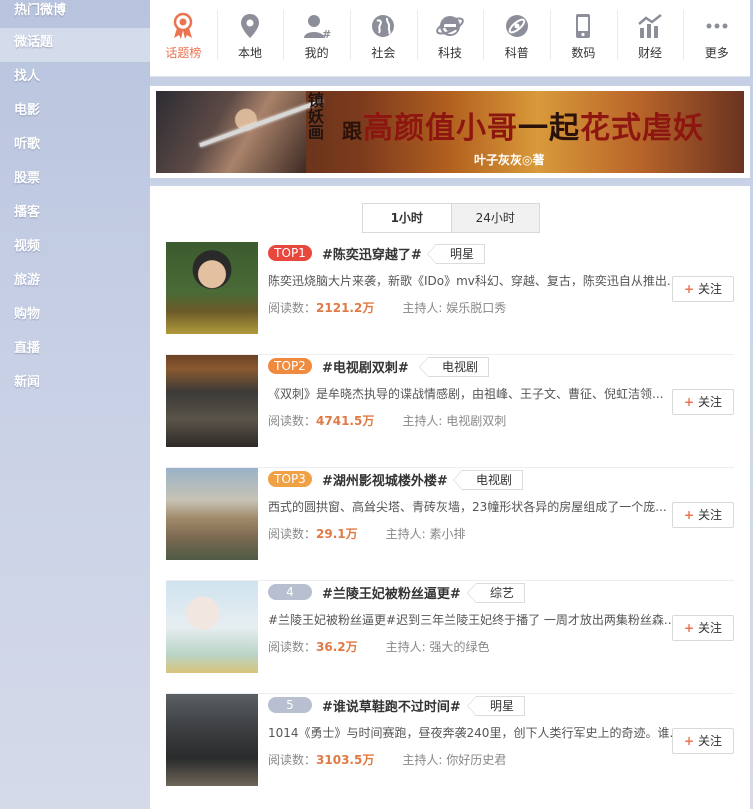 Image resolution: width=753 pixels, height=809 pixels. What do you see at coordinates (75, 181) in the screenshot?
I see `sidebar-item-stocks: 股票` at bounding box center [75, 181].